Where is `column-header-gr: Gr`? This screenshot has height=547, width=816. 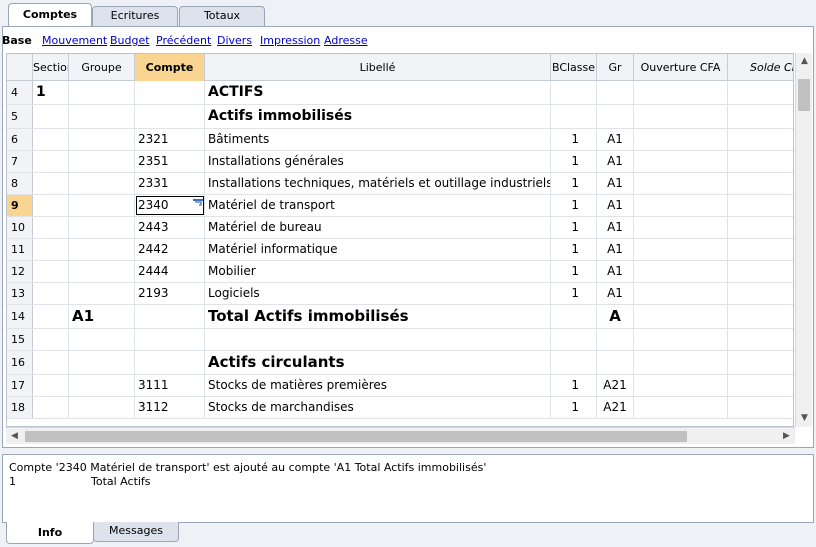
column-header-gr: Gr is located at coordinates (615, 67).